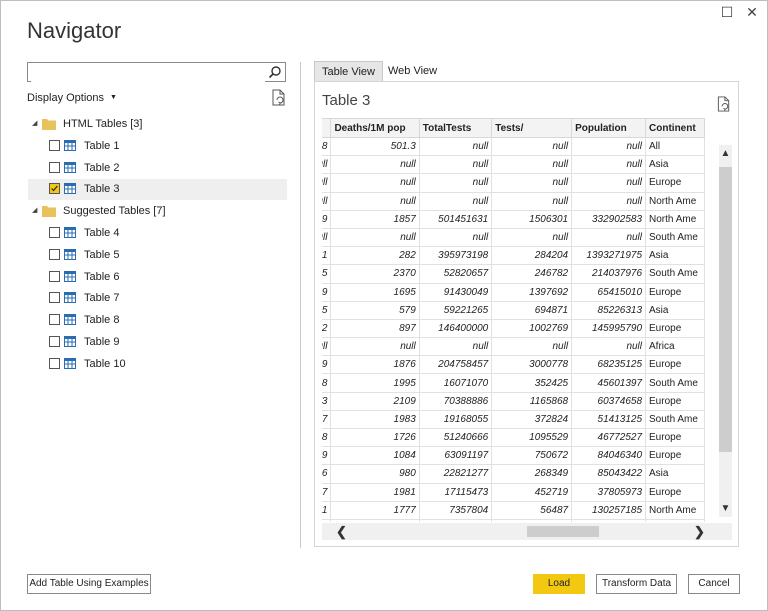 The image size is (768, 611). Describe the element at coordinates (513, 437) in the screenshot. I see `table-row: 58172651240666109552946772527Europe` at that location.